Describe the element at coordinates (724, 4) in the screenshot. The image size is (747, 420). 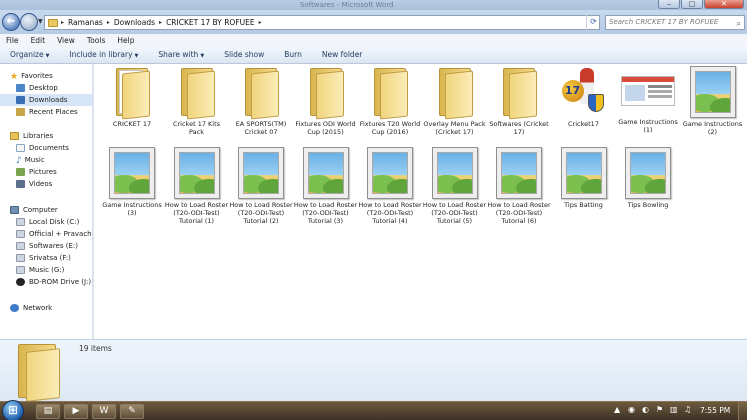
I see `close-button: ✕` at that location.